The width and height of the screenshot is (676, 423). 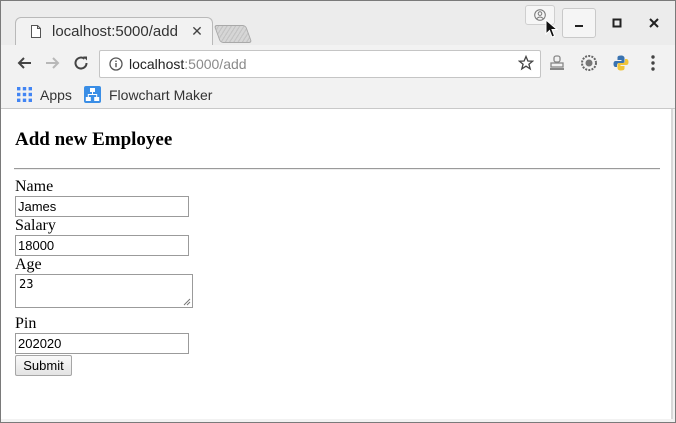 What do you see at coordinates (589, 63) in the screenshot?
I see `settings-extension-icon` at bounding box center [589, 63].